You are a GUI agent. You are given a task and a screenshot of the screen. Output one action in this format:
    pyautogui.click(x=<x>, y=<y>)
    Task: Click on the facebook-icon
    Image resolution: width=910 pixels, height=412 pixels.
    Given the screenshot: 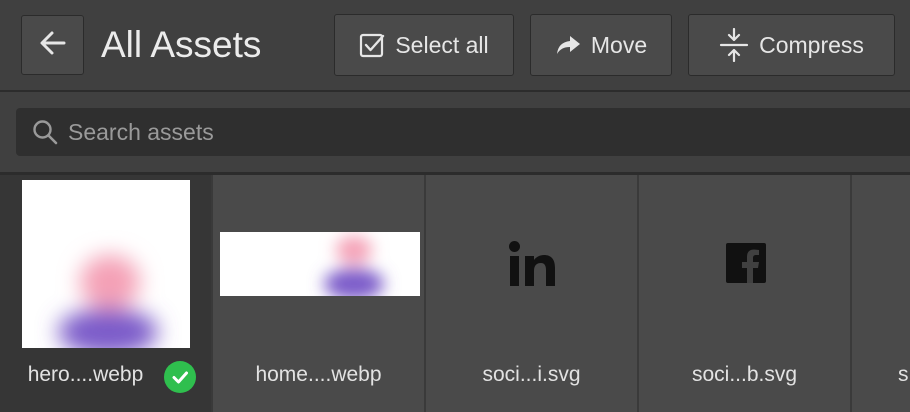 What is the action you would take?
    pyautogui.click(x=746, y=263)
    